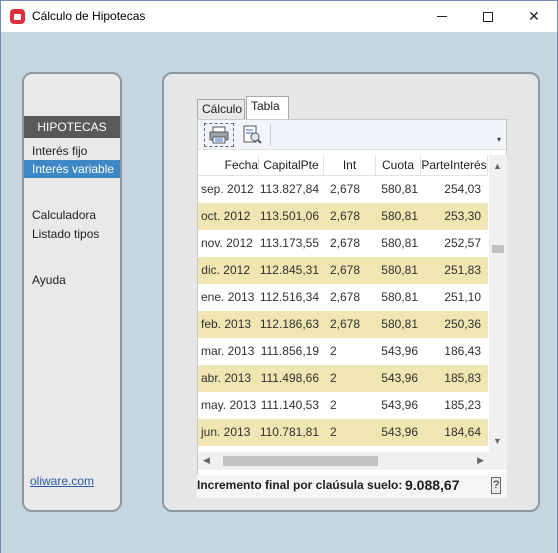 The image size is (558, 553). Describe the element at coordinates (289, 270) in the screenshot. I see `cell-capitalpte: 112.845,31` at that location.